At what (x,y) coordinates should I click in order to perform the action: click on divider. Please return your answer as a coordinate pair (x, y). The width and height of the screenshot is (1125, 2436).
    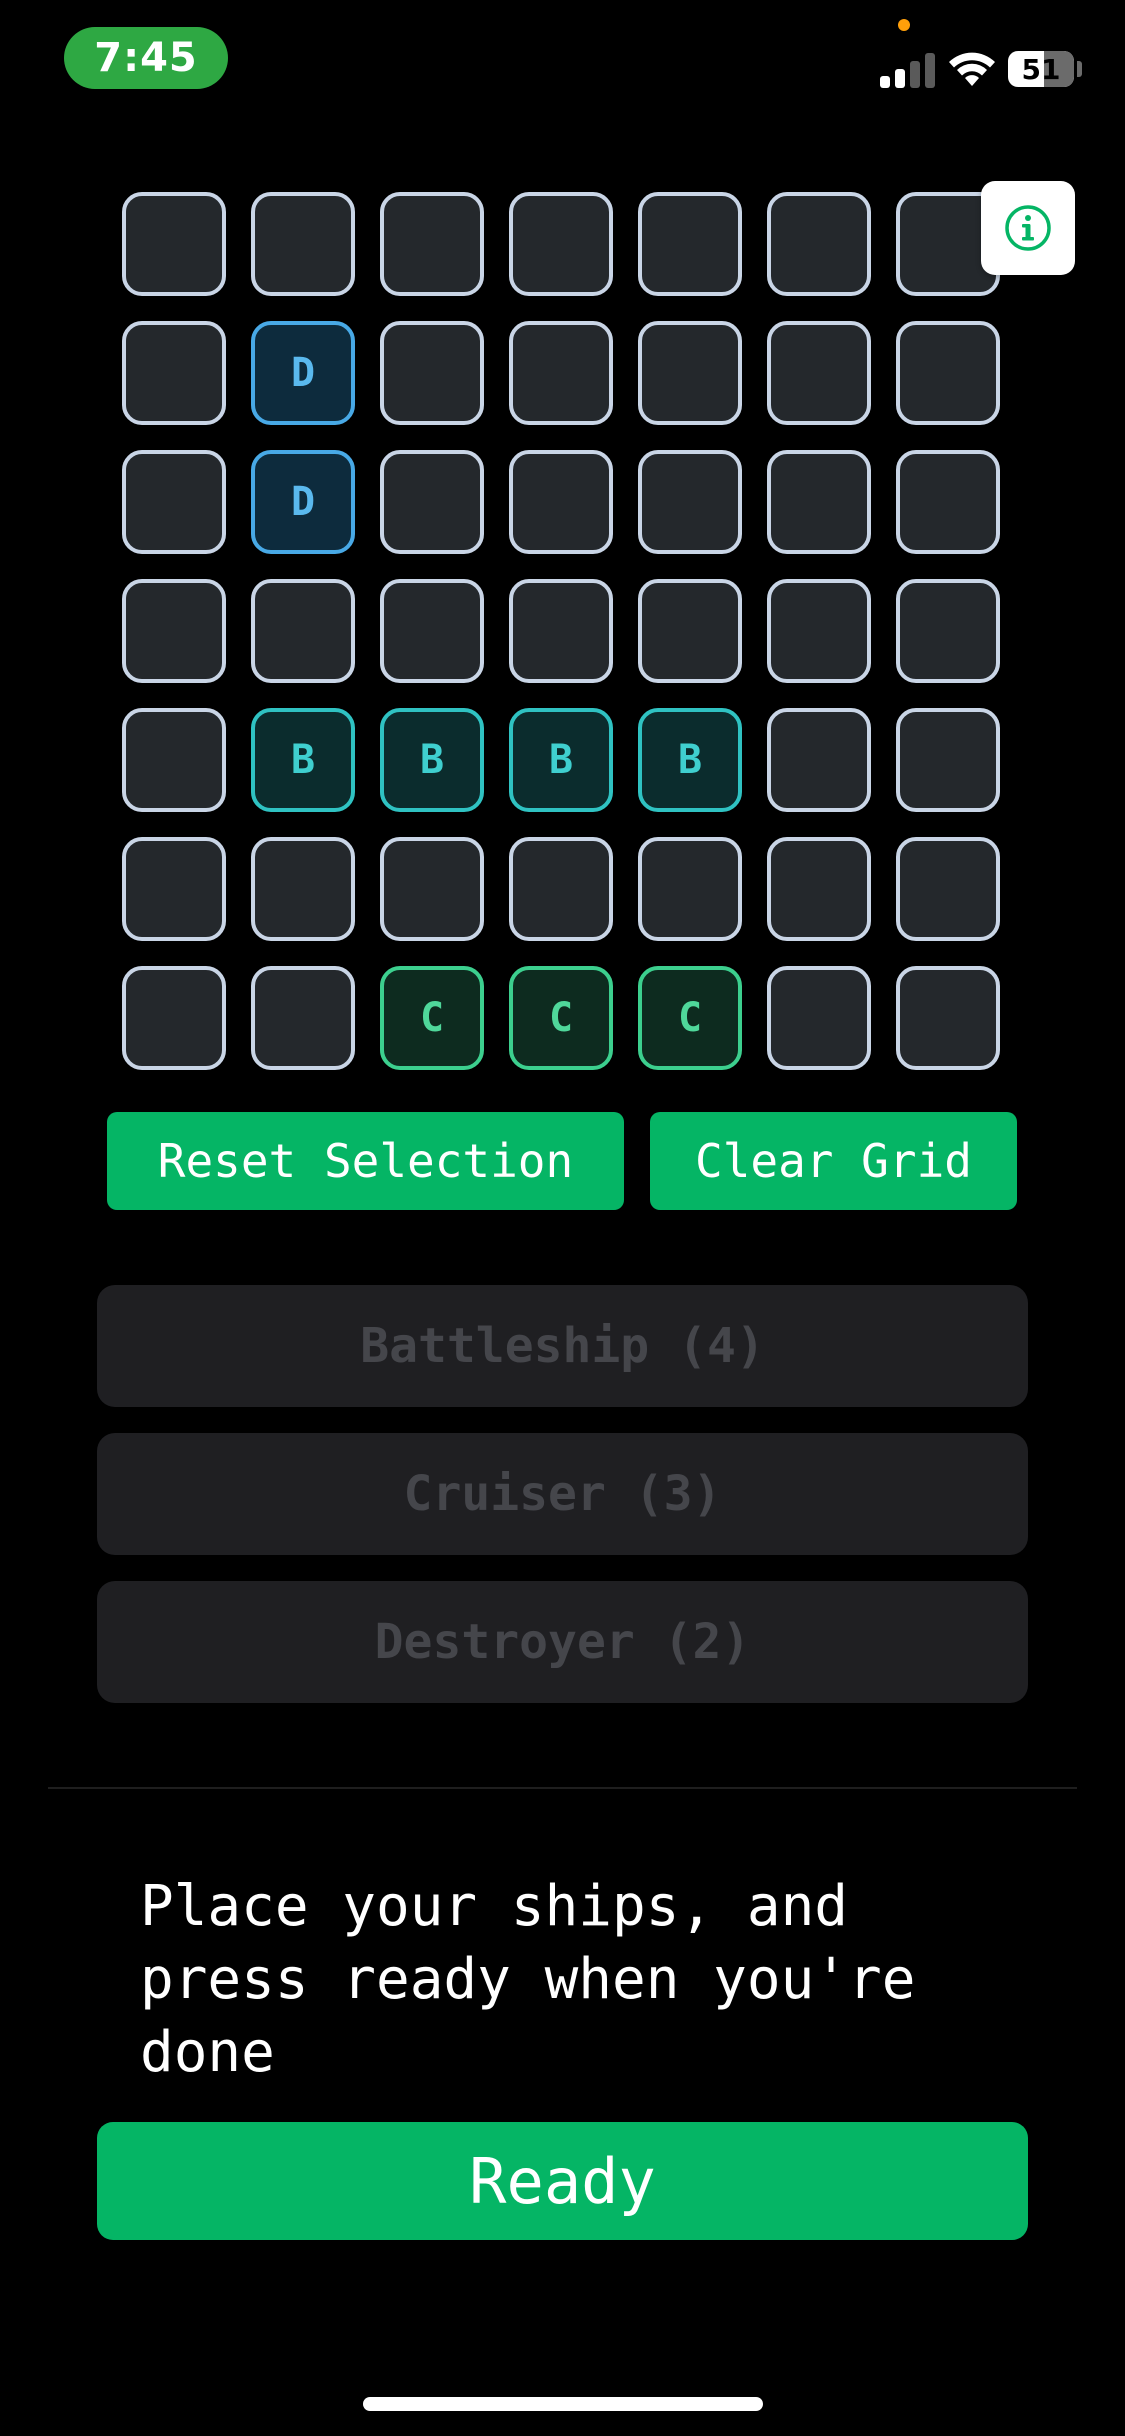
    Looking at the image, I should click on (562, 1788).